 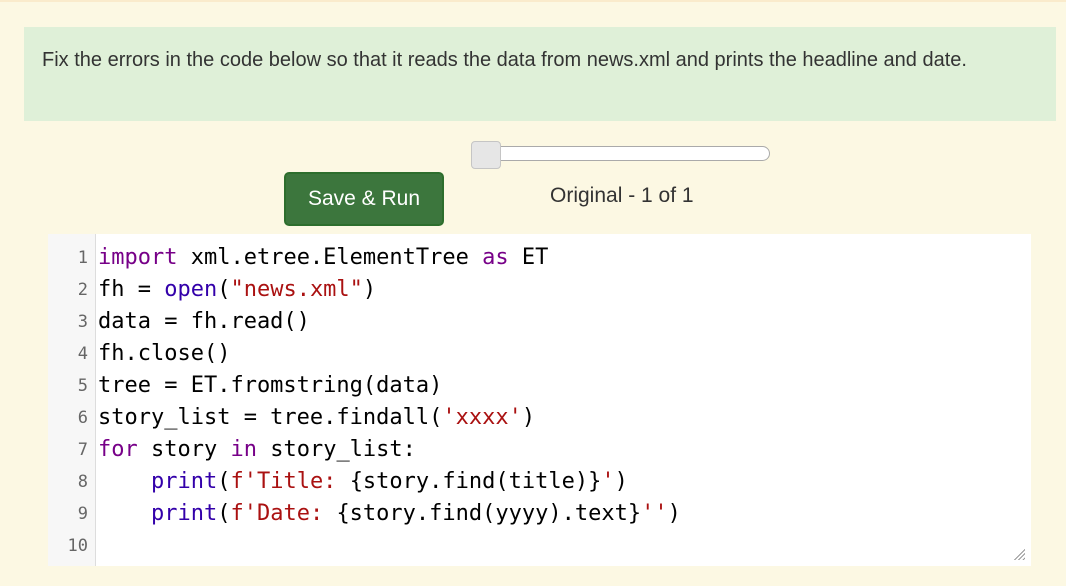 I want to click on scrubber-status-label: Original - 1 of 1, so click(x=622, y=195).